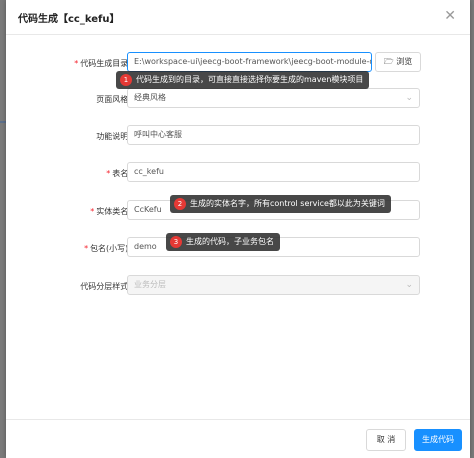  I want to click on annotation-entity-name: 2 生成的实体名字，所有control service都以此为关键词, so click(280, 204).